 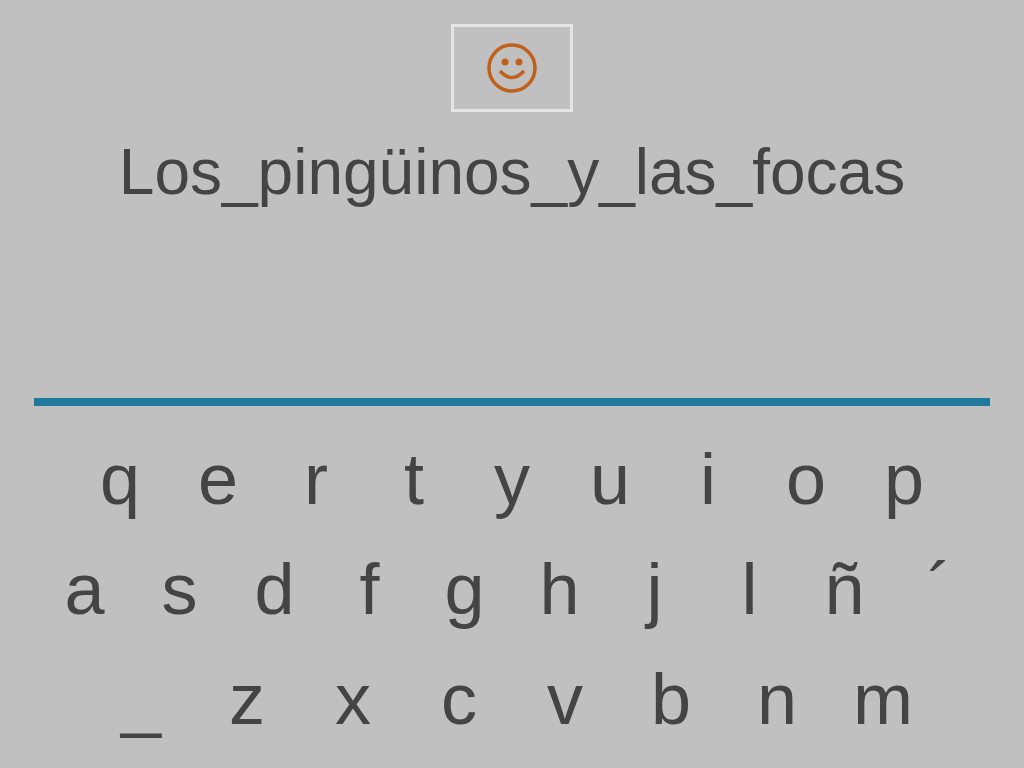 I want to click on key: ´, so click(x=939, y=589).